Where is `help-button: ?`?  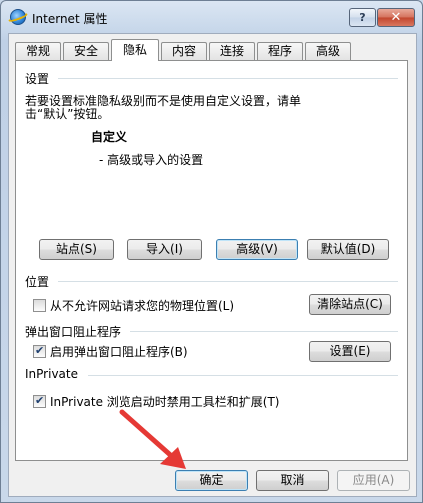 help-button: ? is located at coordinates (362, 17).